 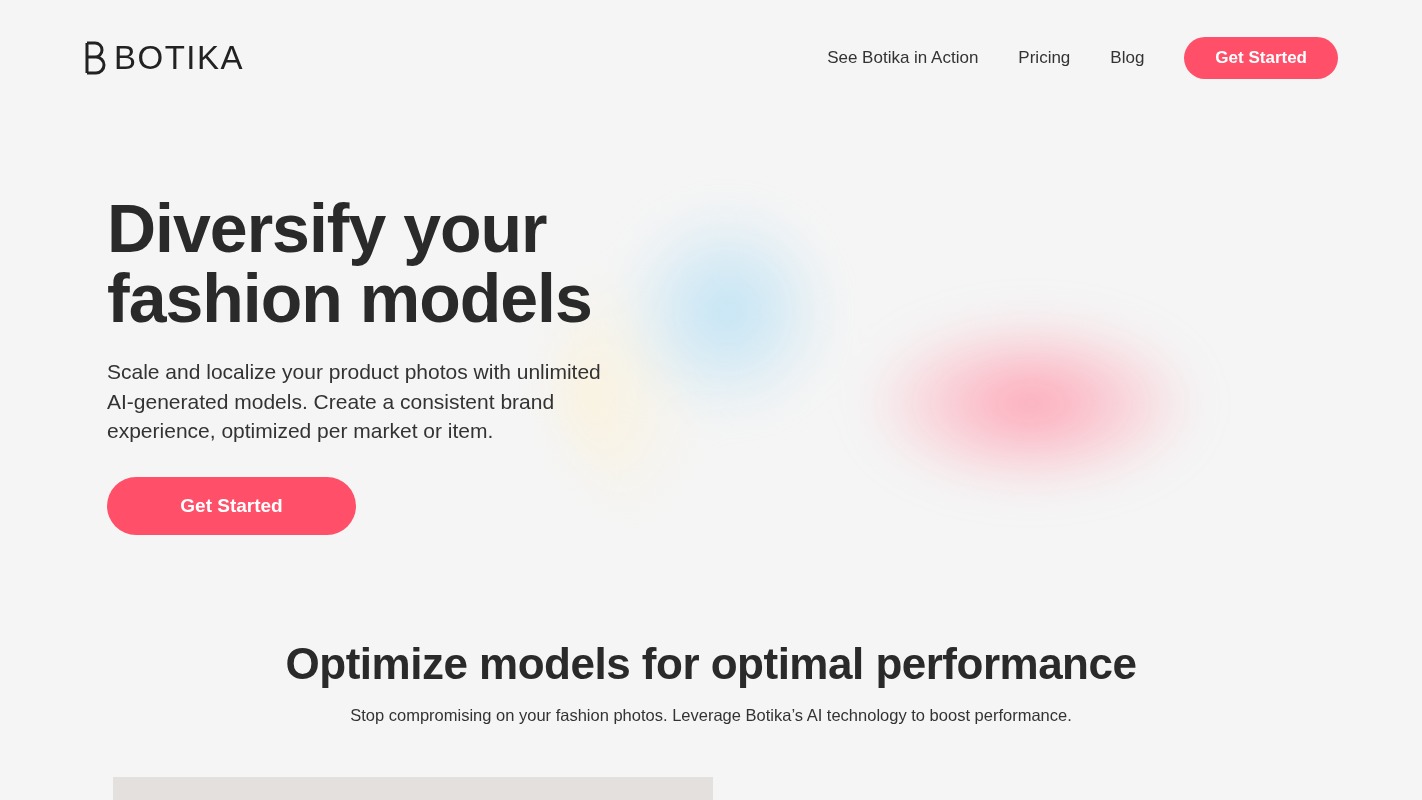 I want to click on logo-icon, so click(x=96, y=57).